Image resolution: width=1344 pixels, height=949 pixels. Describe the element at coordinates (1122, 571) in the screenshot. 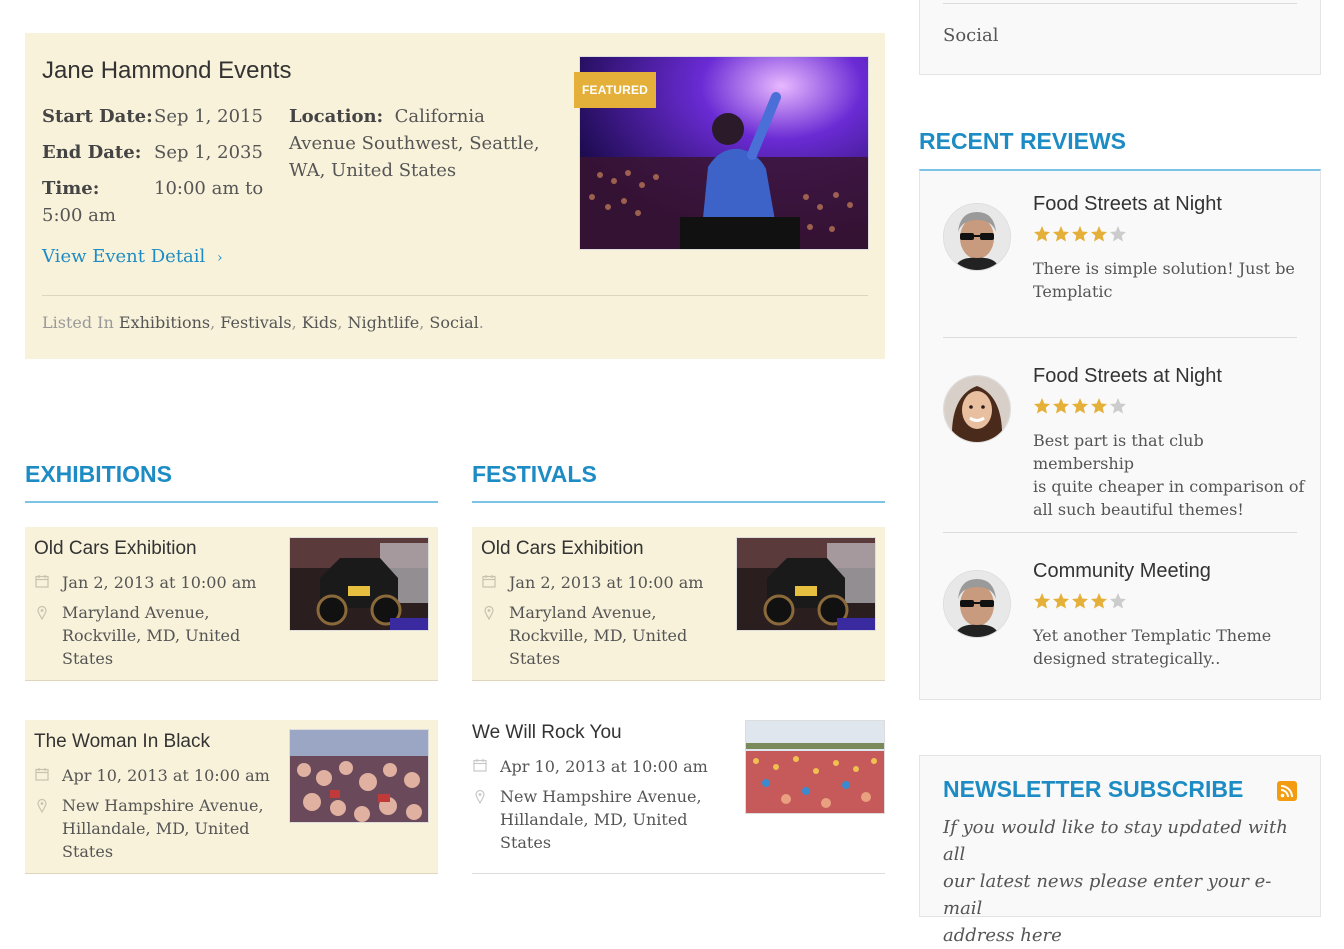

I see `review-title: Community Meeting` at that location.